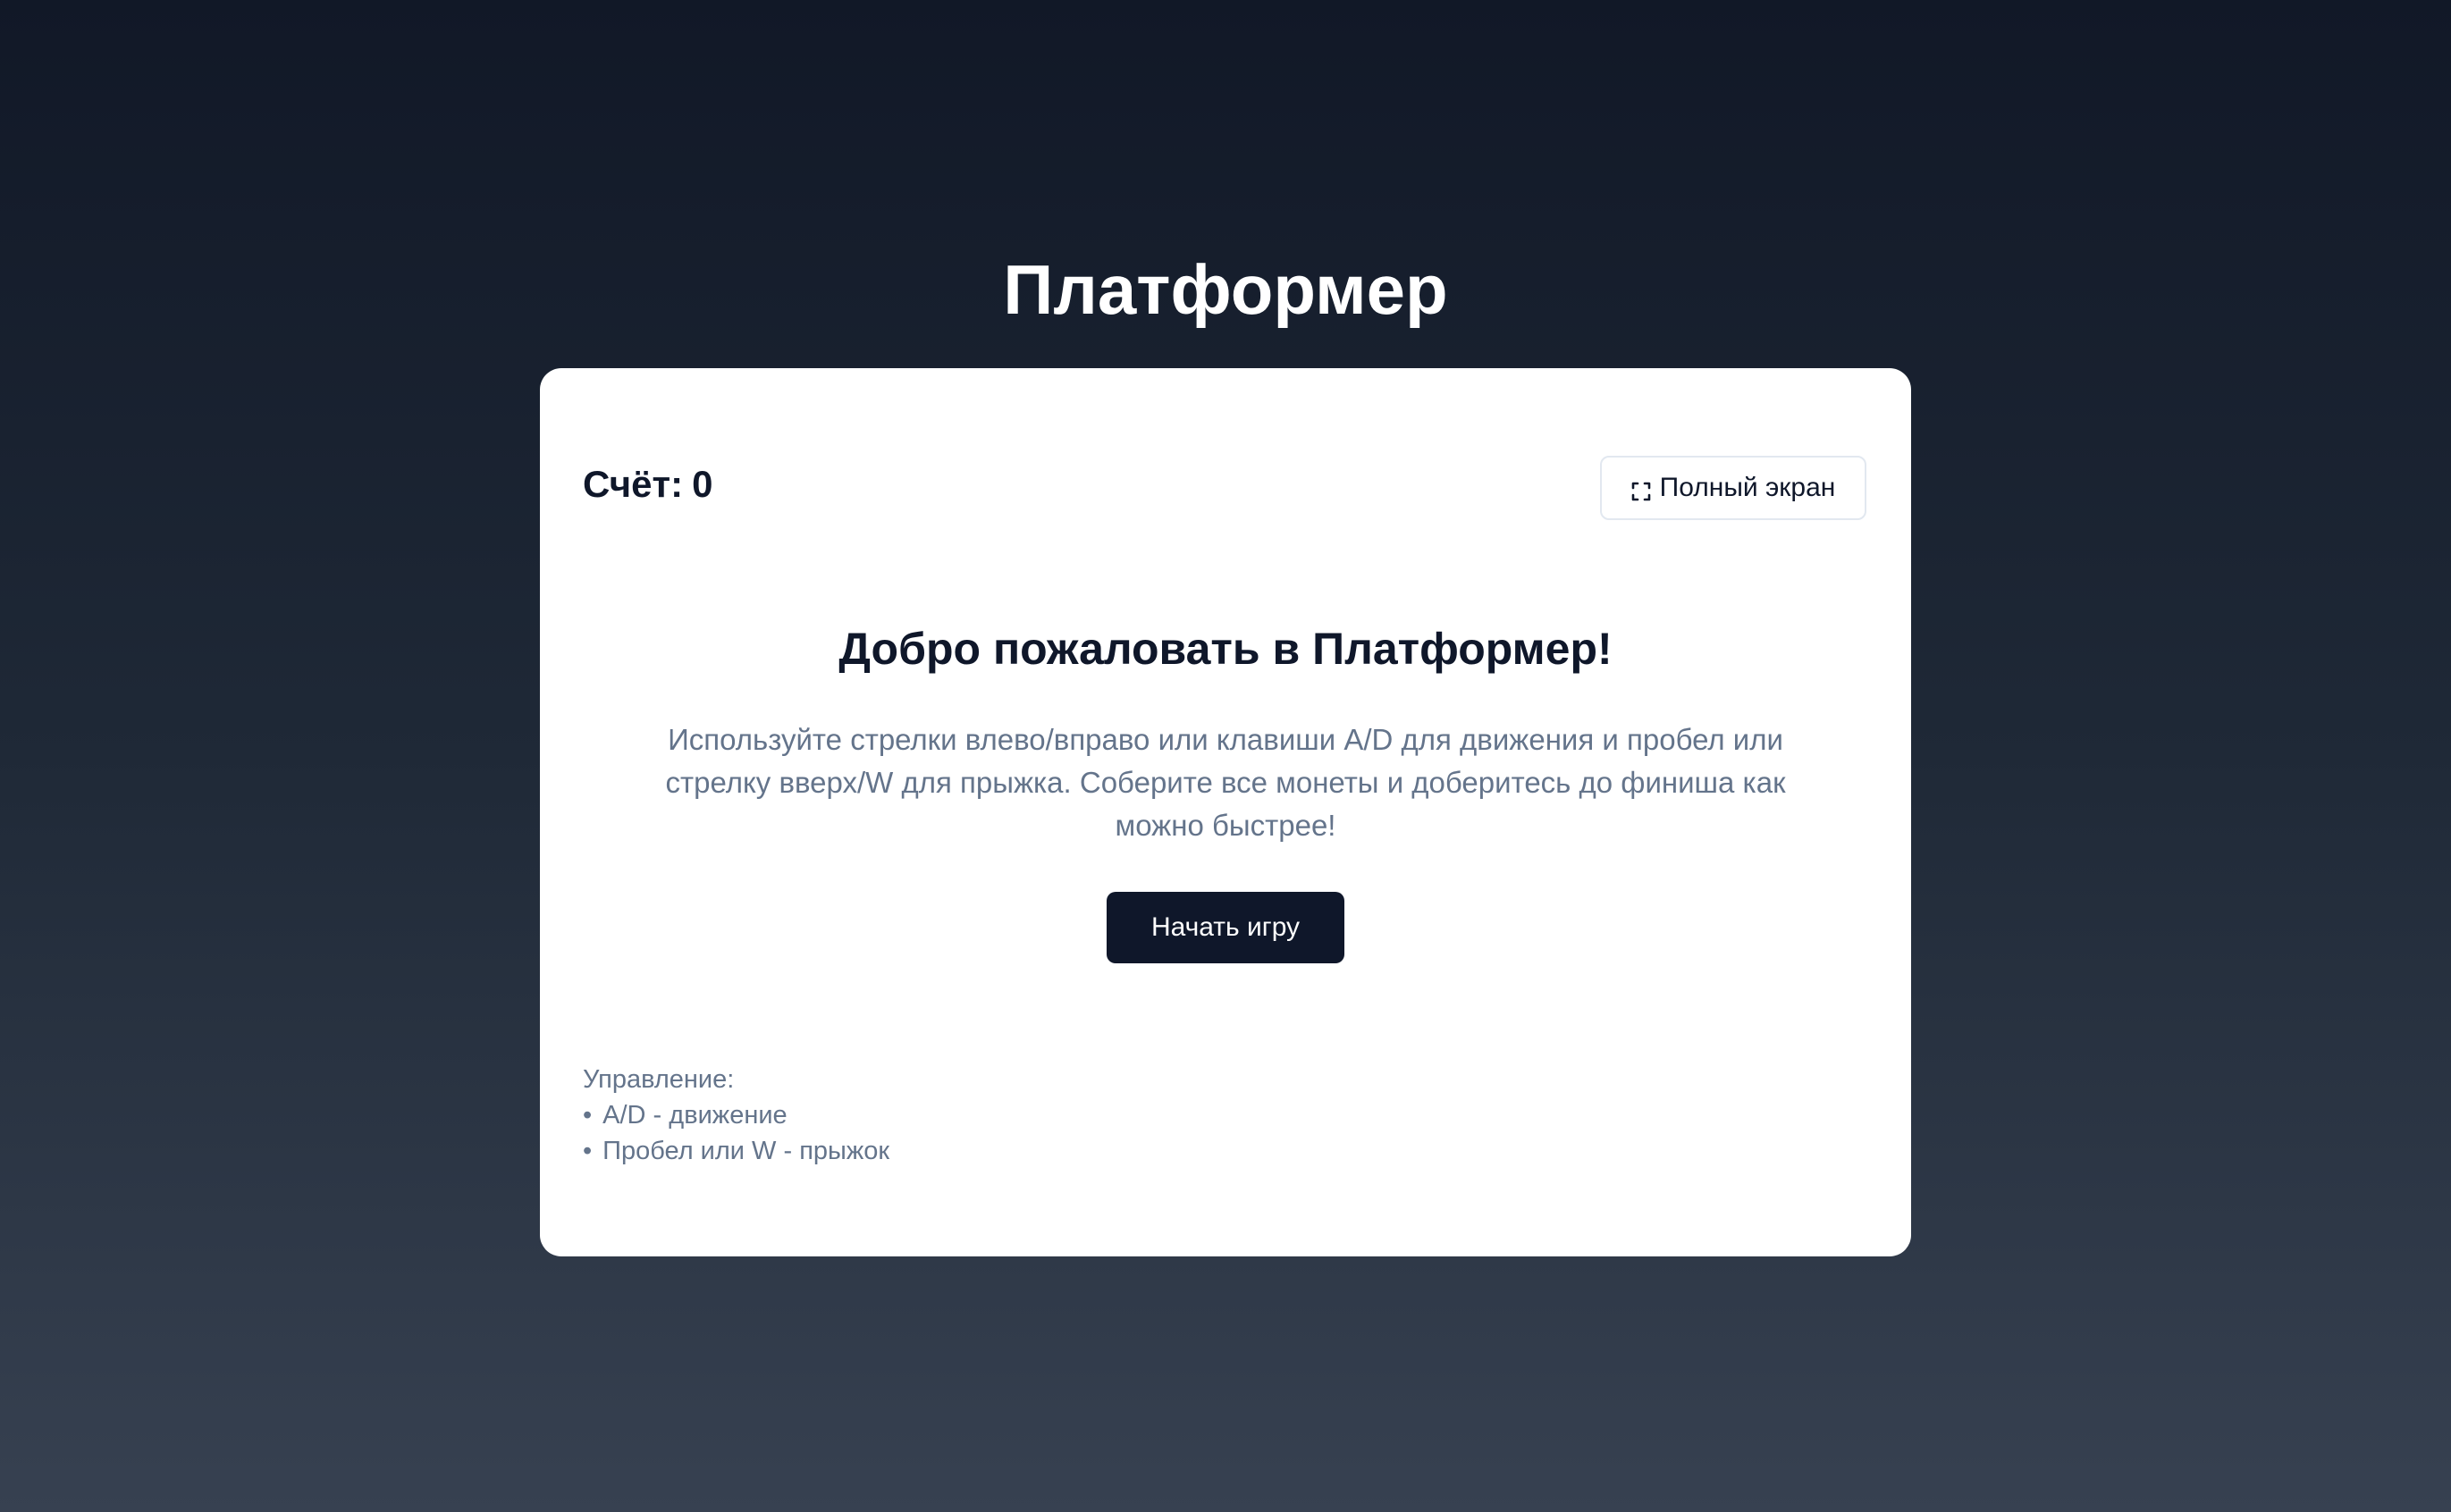  Describe the element at coordinates (659, 1079) in the screenshot. I see `controls-title: Управление:` at that location.